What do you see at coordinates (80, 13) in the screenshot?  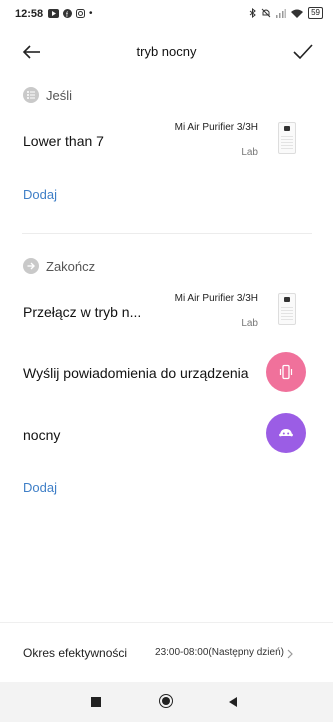 I see `instagram-icon` at bounding box center [80, 13].